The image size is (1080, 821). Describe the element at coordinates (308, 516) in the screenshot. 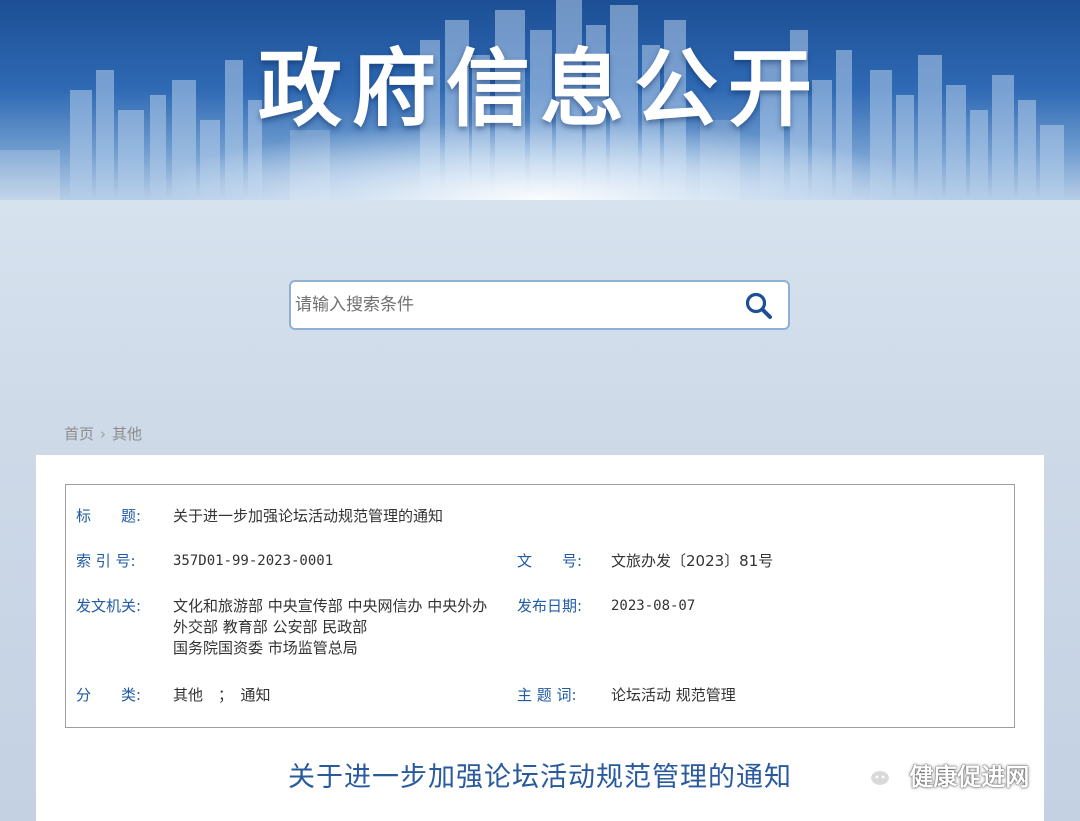

I see `title-value: 关于进一步加强论坛活动规范管理的通知` at that location.